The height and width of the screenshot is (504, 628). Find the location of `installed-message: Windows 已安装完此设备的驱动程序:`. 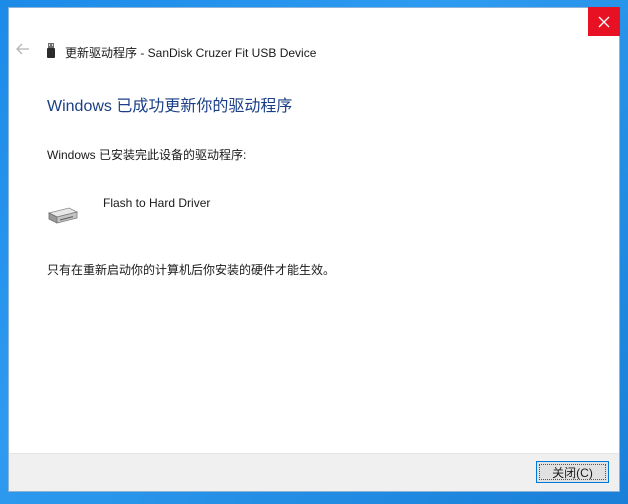

installed-message: Windows 已安装完此设备的驱动程序: is located at coordinates (147, 155).